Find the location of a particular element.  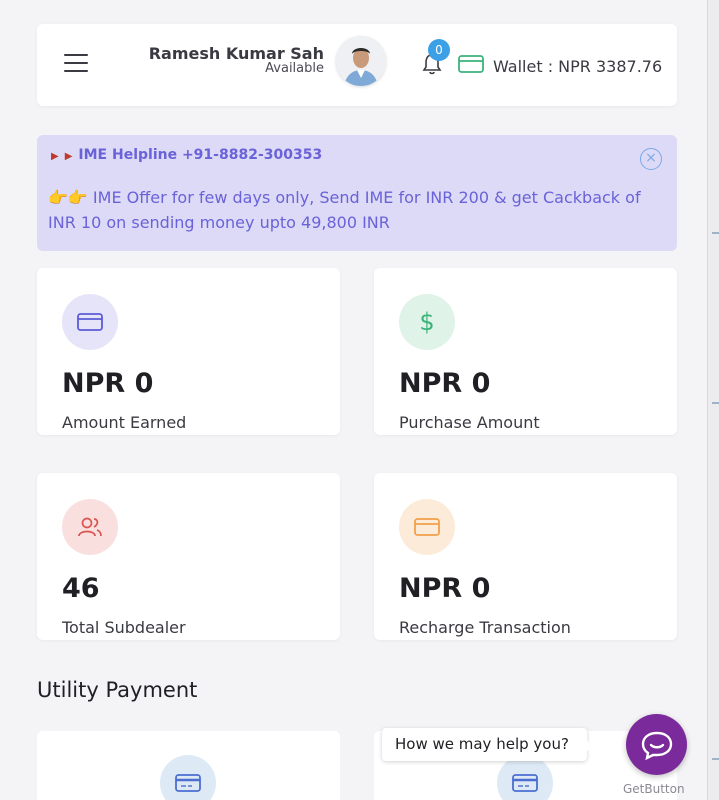

notification-count-badge: 0 is located at coordinates (439, 50).